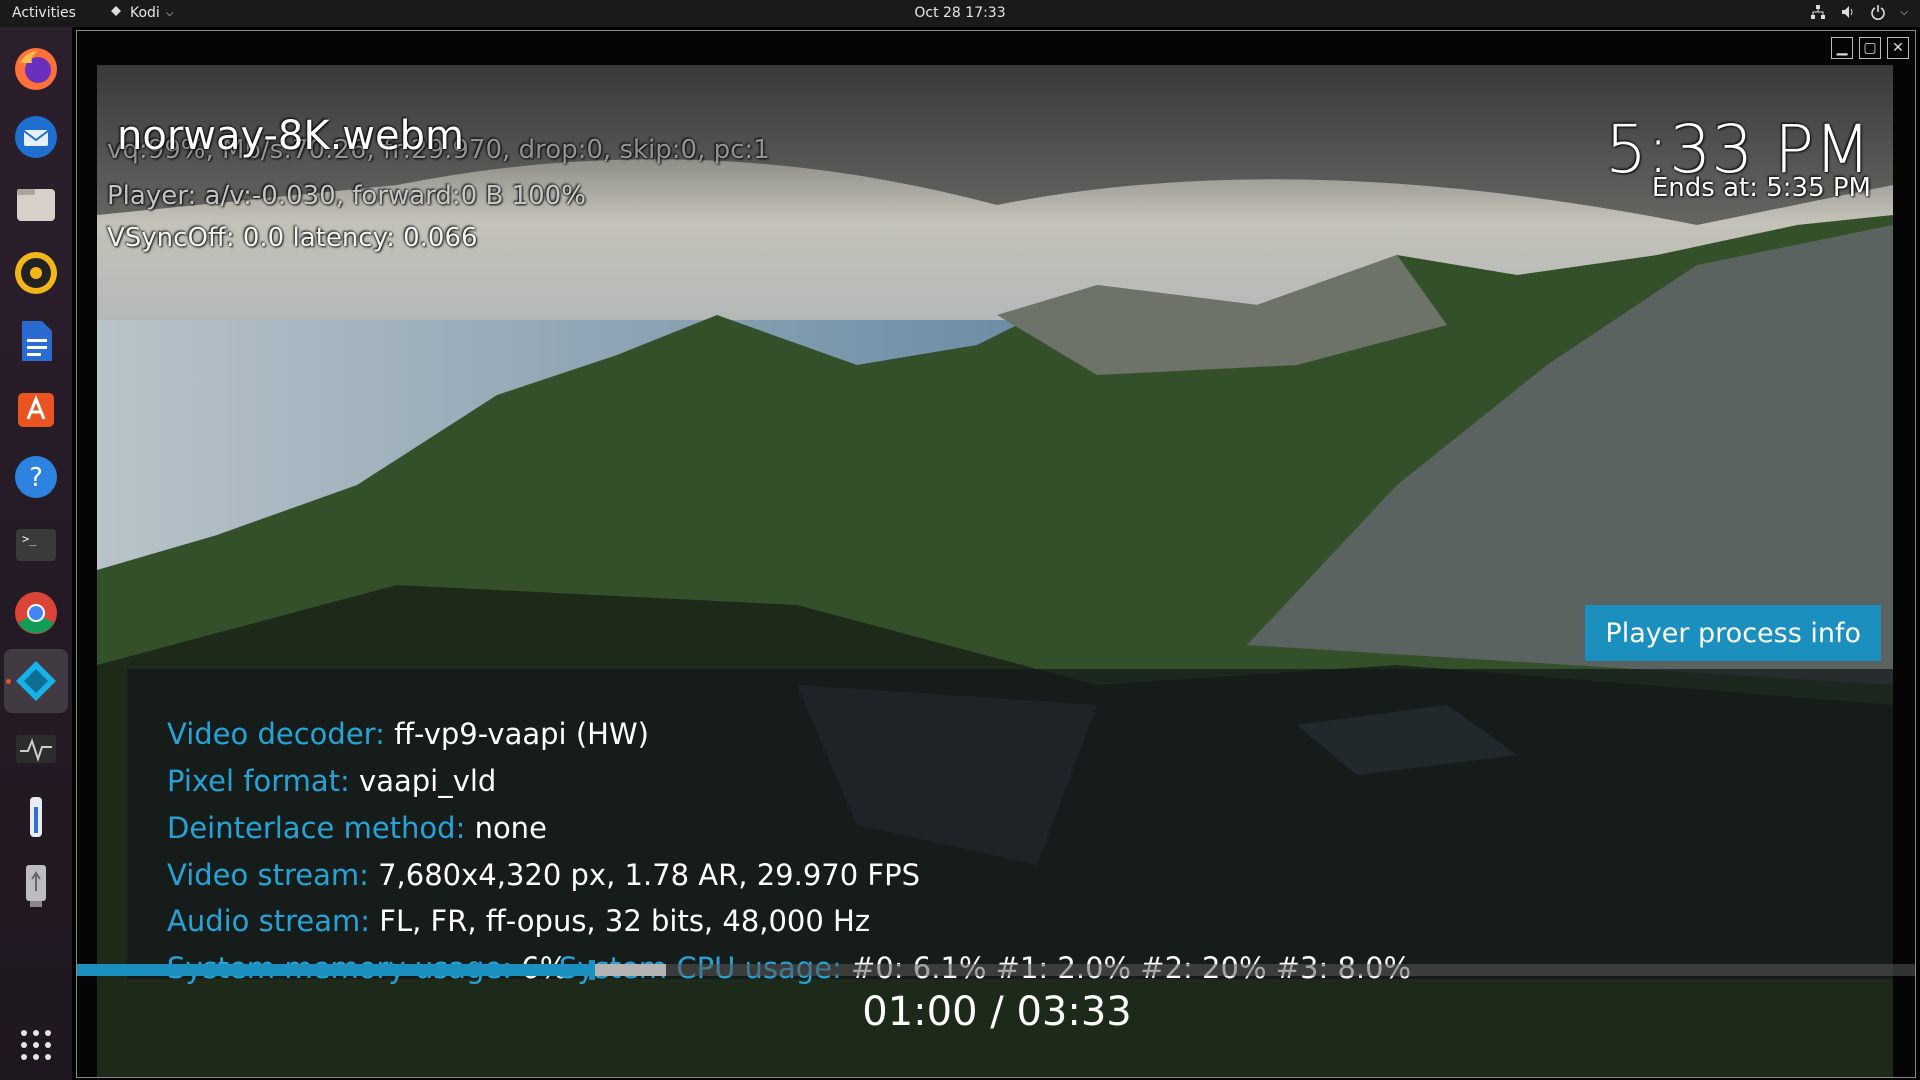 This screenshot has width=1920, height=1080. I want to click on dock: ? >_, so click(36, 553).